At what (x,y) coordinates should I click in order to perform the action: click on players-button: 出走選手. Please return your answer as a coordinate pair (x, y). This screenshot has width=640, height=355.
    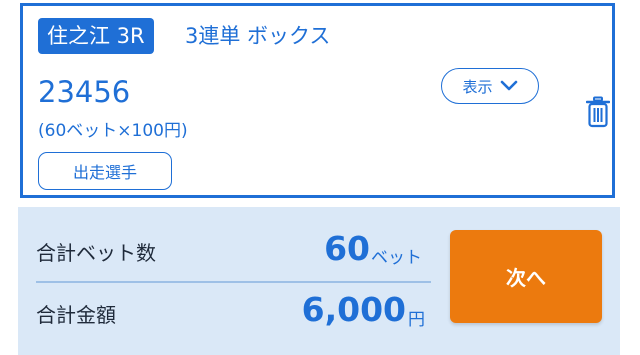
    Looking at the image, I should click on (105, 171).